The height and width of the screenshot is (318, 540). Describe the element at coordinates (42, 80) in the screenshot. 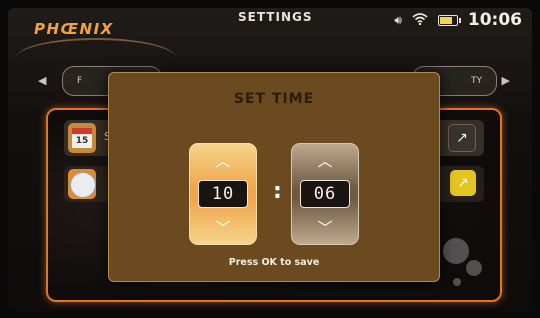

I see `tab-prev-arrow-icon: ◀` at that location.